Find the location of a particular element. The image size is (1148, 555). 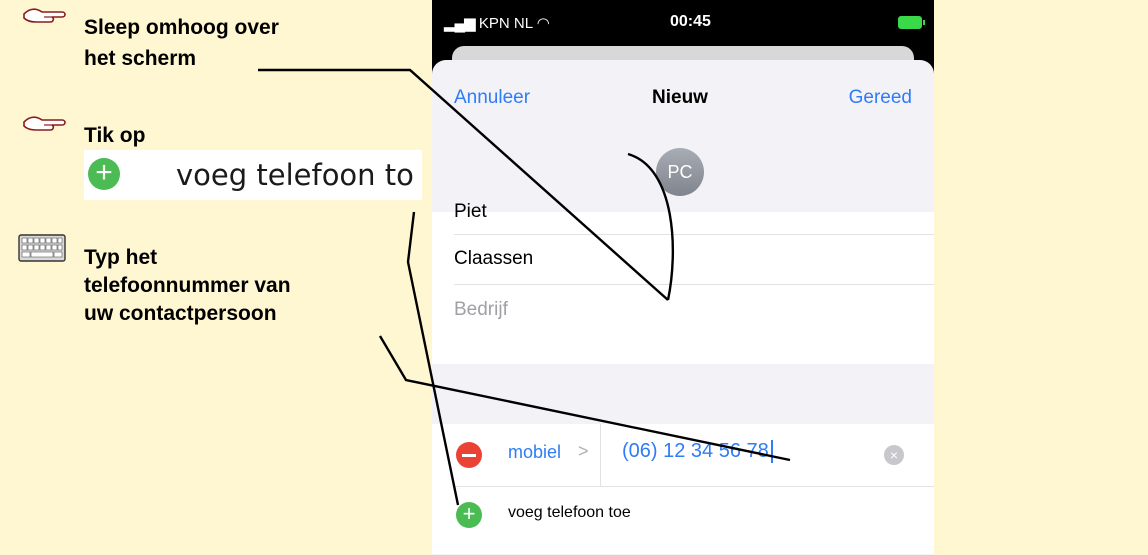

wifi-icon: ◠ is located at coordinates (543, 23).